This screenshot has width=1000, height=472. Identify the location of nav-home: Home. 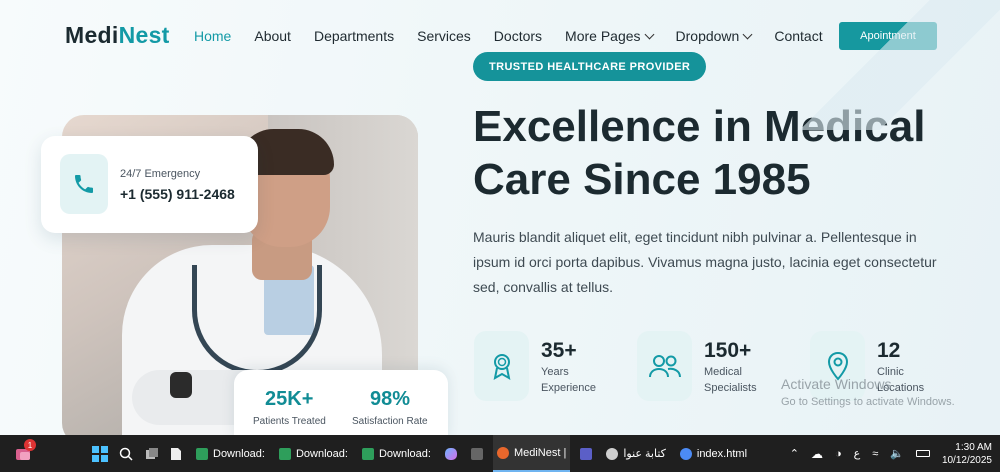
(212, 36).